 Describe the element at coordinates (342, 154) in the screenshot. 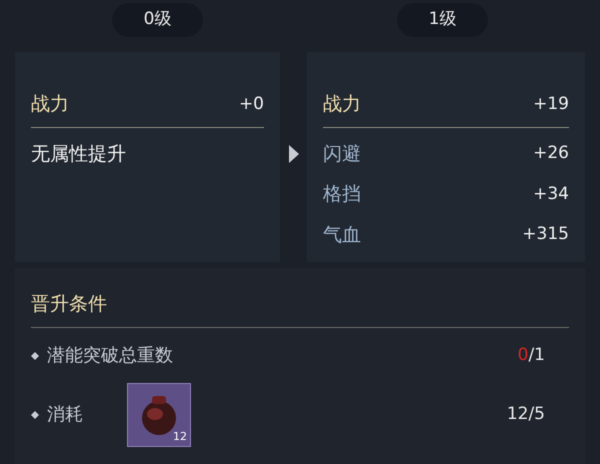

I see `stat-name: 闪避` at that location.